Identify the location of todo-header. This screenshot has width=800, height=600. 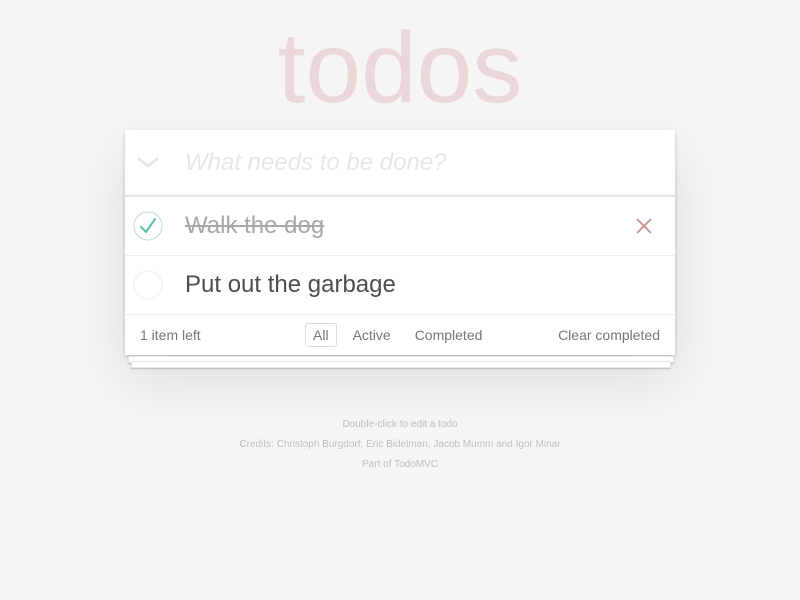
(400, 163).